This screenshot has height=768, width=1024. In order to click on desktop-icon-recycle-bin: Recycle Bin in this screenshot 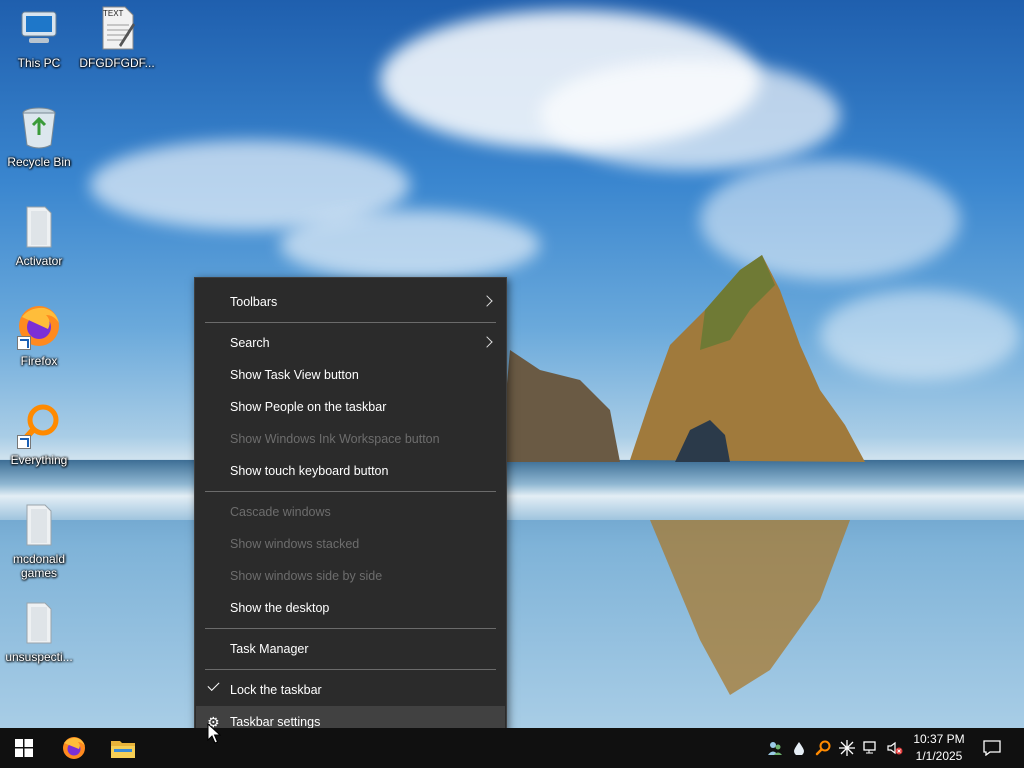, I will do `click(39, 136)`.